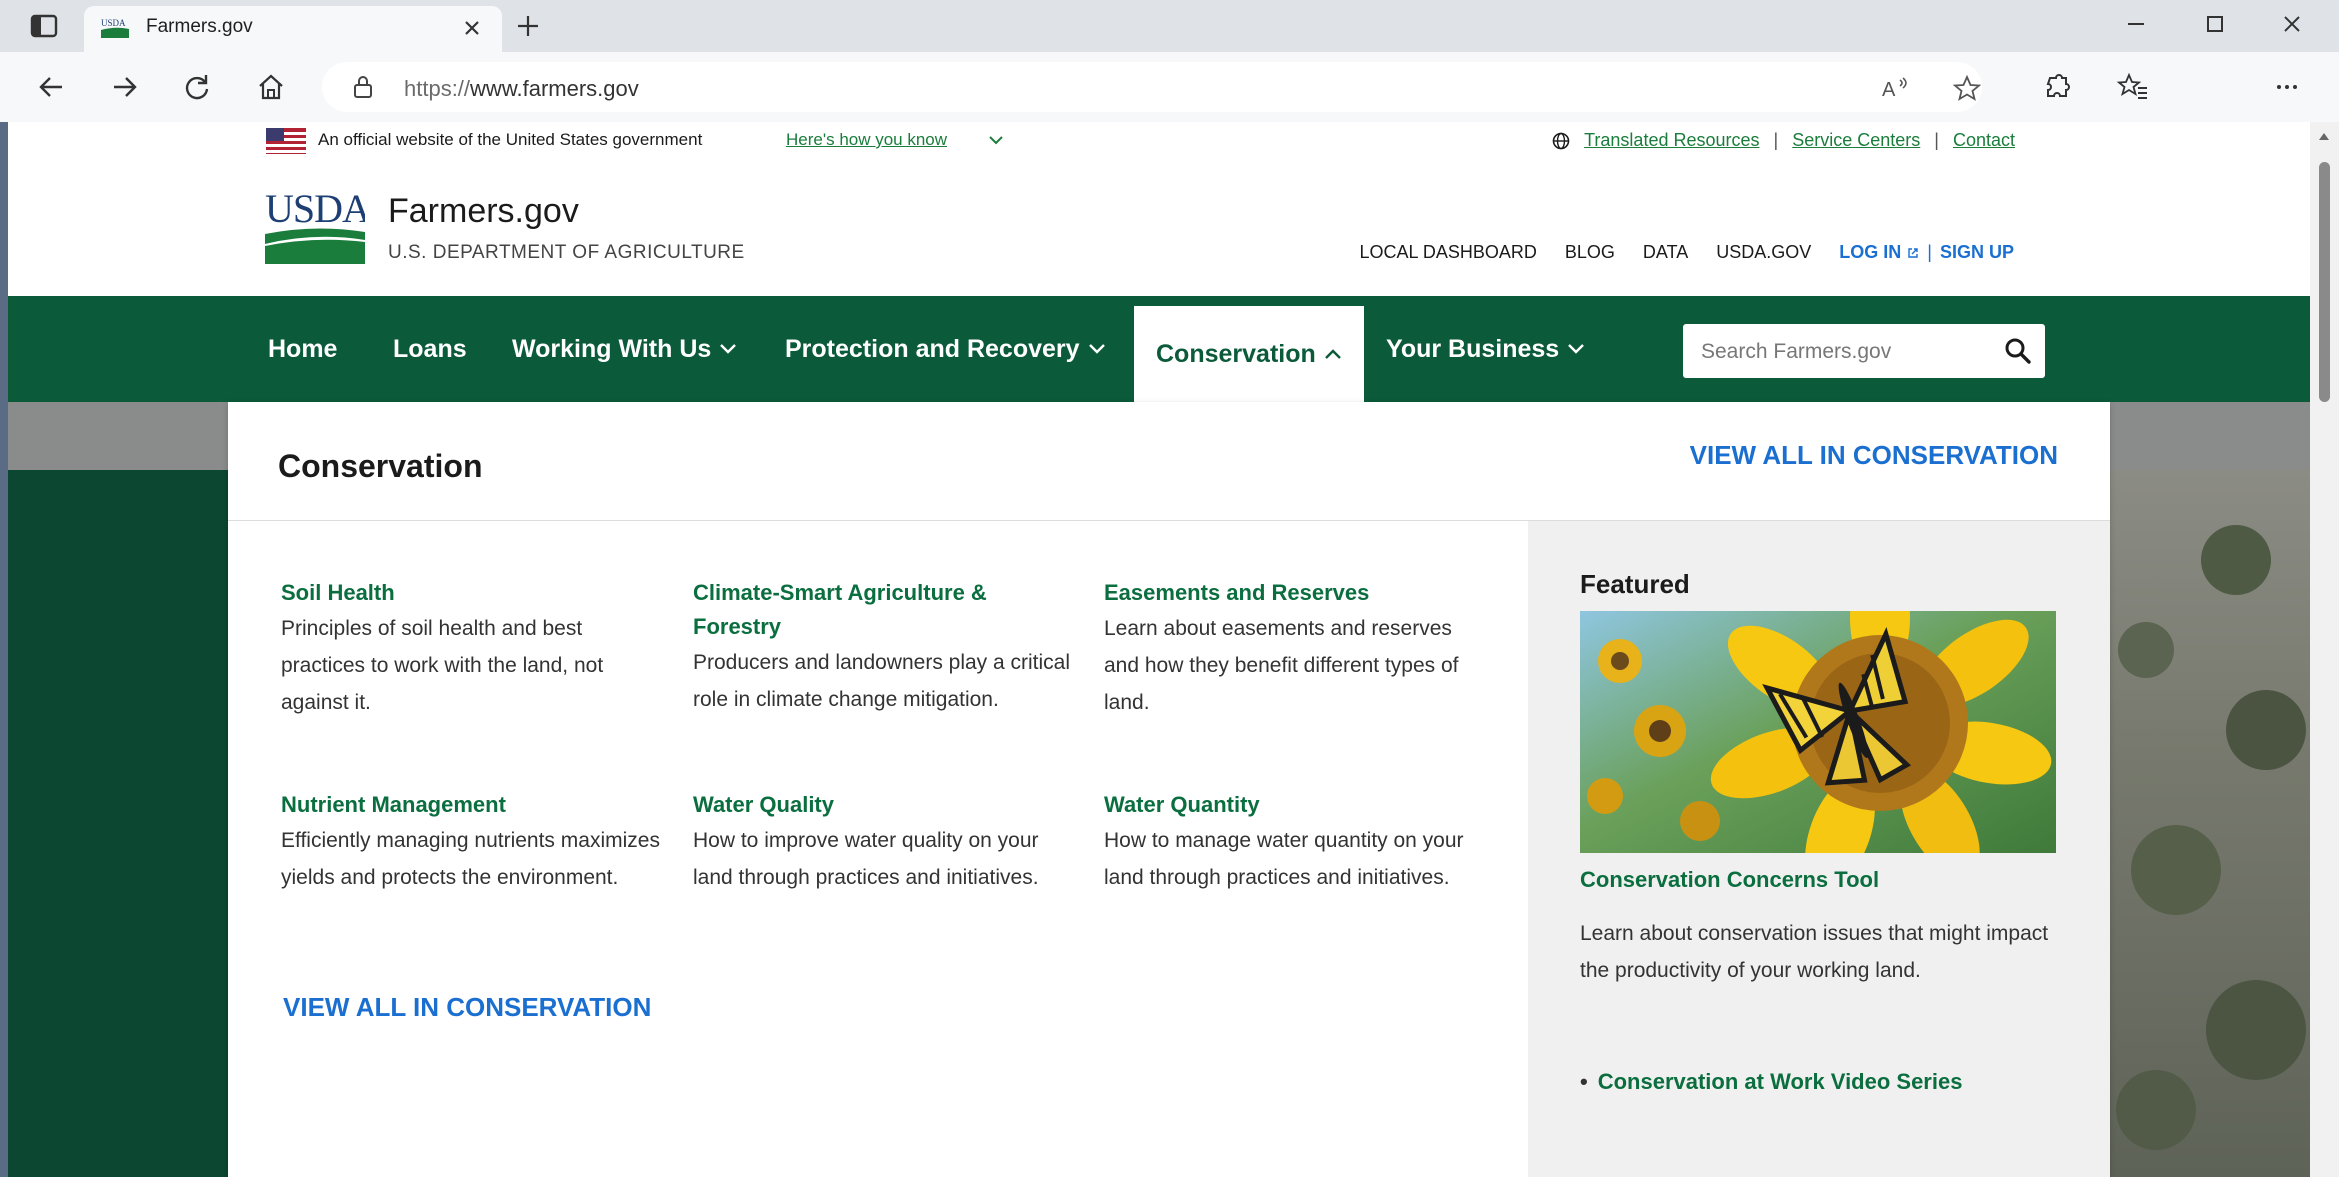 The width and height of the screenshot is (2339, 1177). What do you see at coordinates (1294, 805) in the screenshot?
I see `menu-item-title: Water Quantity` at bounding box center [1294, 805].